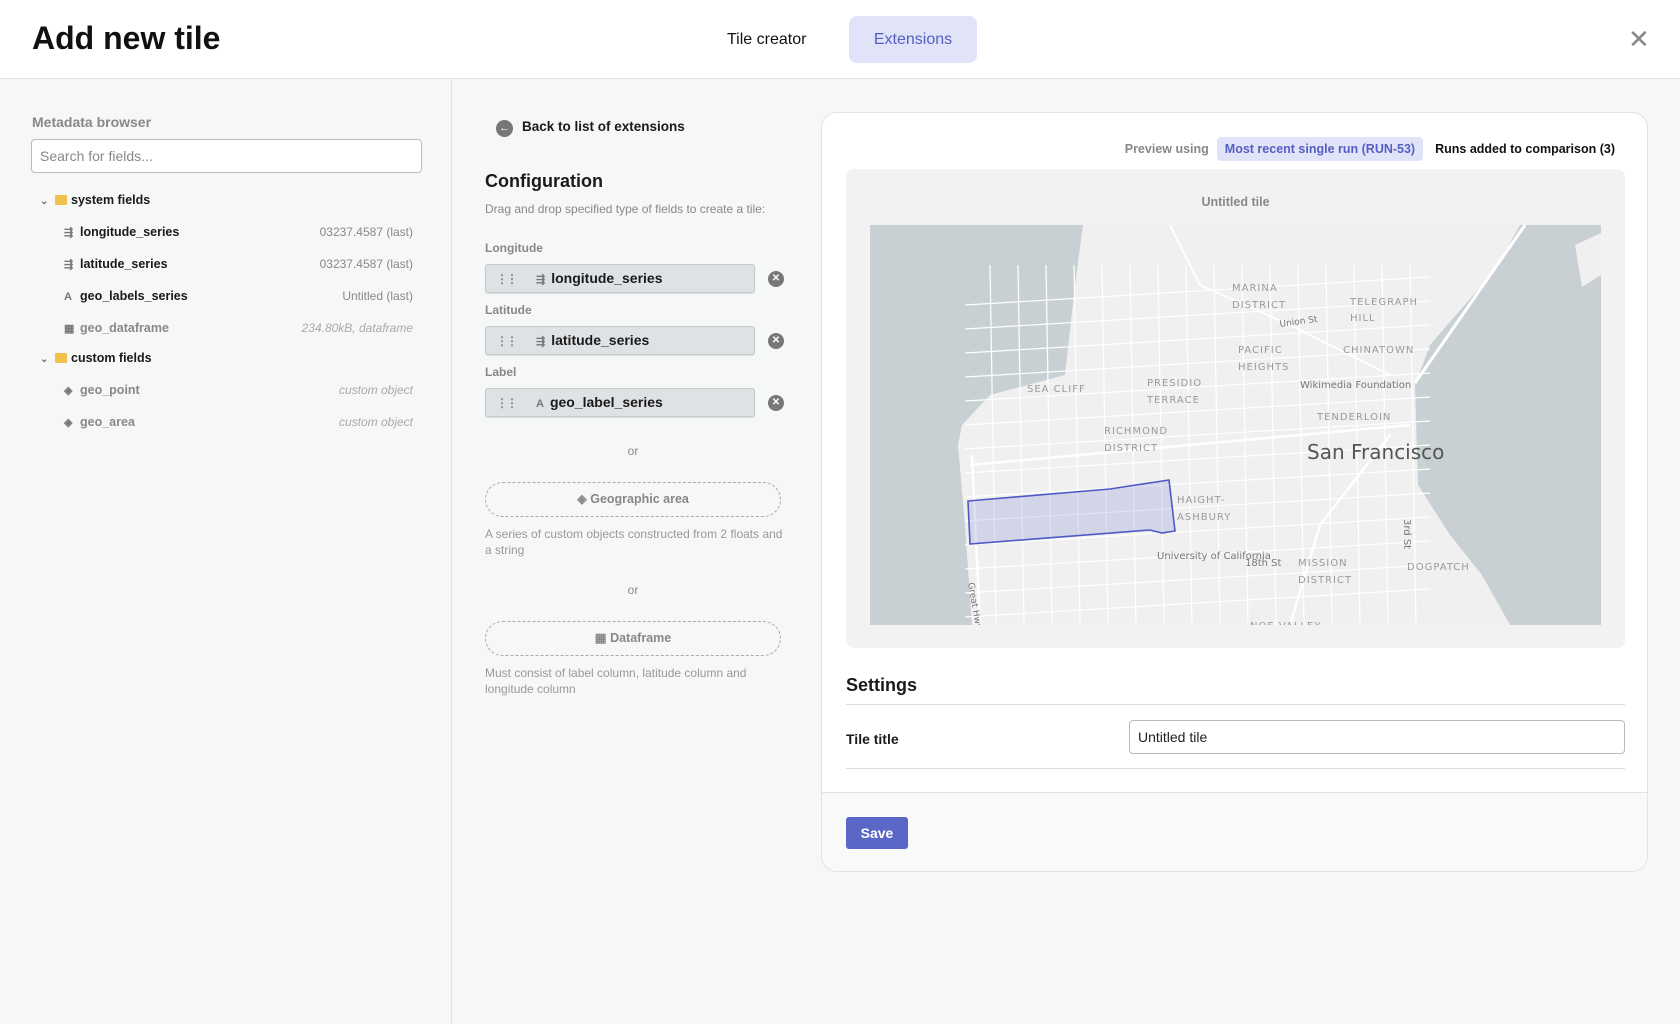  What do you see at coordinates (606, 402) in the screenshot?
I see `field-value: geo_label_series` at bounding box center [606, 402].